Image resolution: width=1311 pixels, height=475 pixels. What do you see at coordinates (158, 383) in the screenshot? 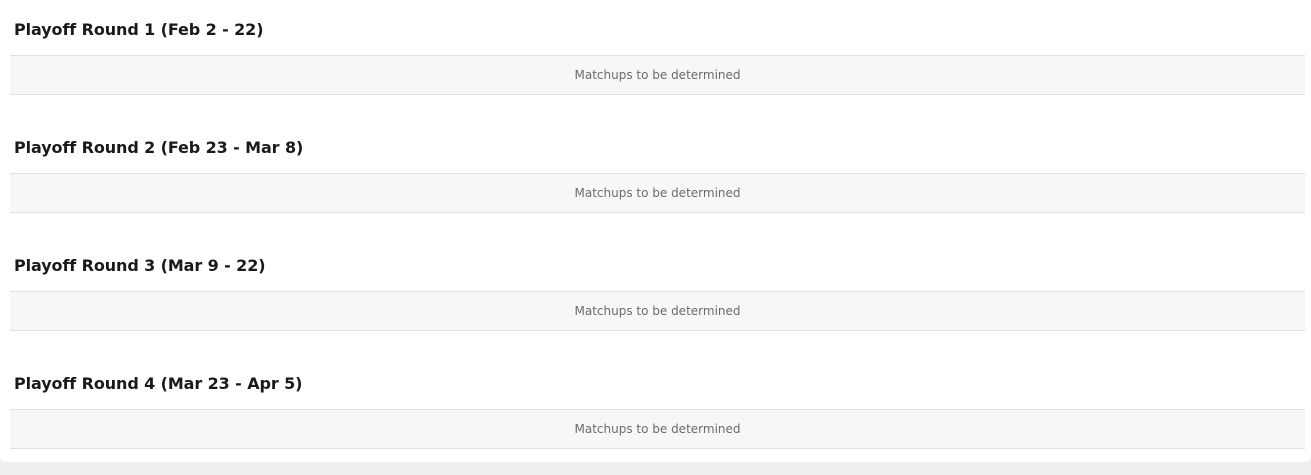
I see `round-title: Playoff Round 4 (Mar 23 - Apr 5)` at bounding box center [158, 383].